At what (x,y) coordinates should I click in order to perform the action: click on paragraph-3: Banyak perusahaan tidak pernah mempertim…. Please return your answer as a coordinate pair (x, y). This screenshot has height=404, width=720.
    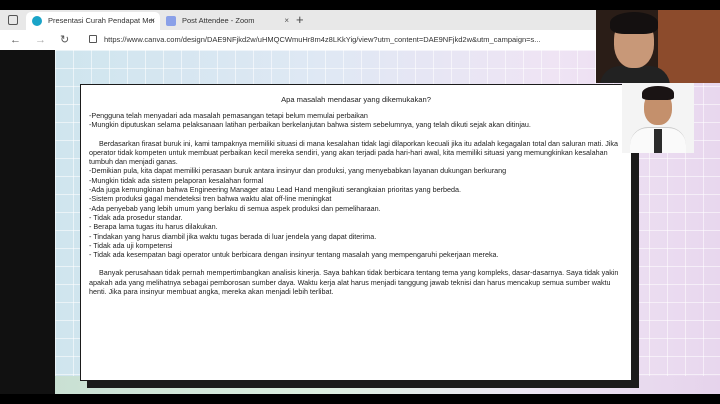
    Looking at the image, I should click on (355, 282).